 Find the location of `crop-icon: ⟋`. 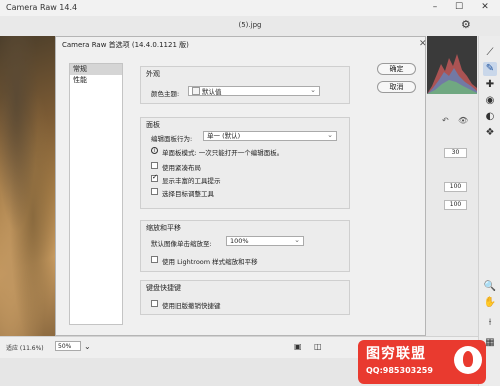

crop-icon: ⟋ is located at coordinates (490, 53).